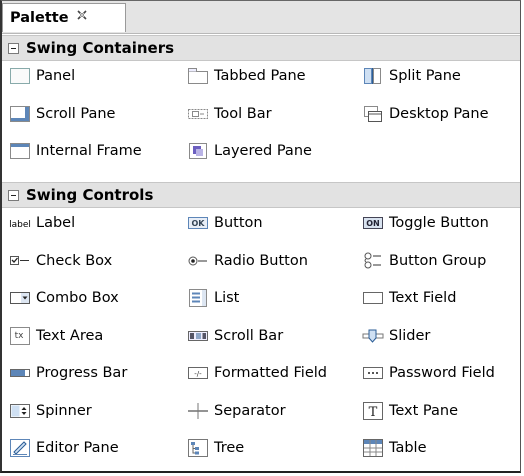 The image size is (524, 476). Describe the element at coordinates (229, 448) in the screenshot. I see `palette-item-label: Tree` at that location.